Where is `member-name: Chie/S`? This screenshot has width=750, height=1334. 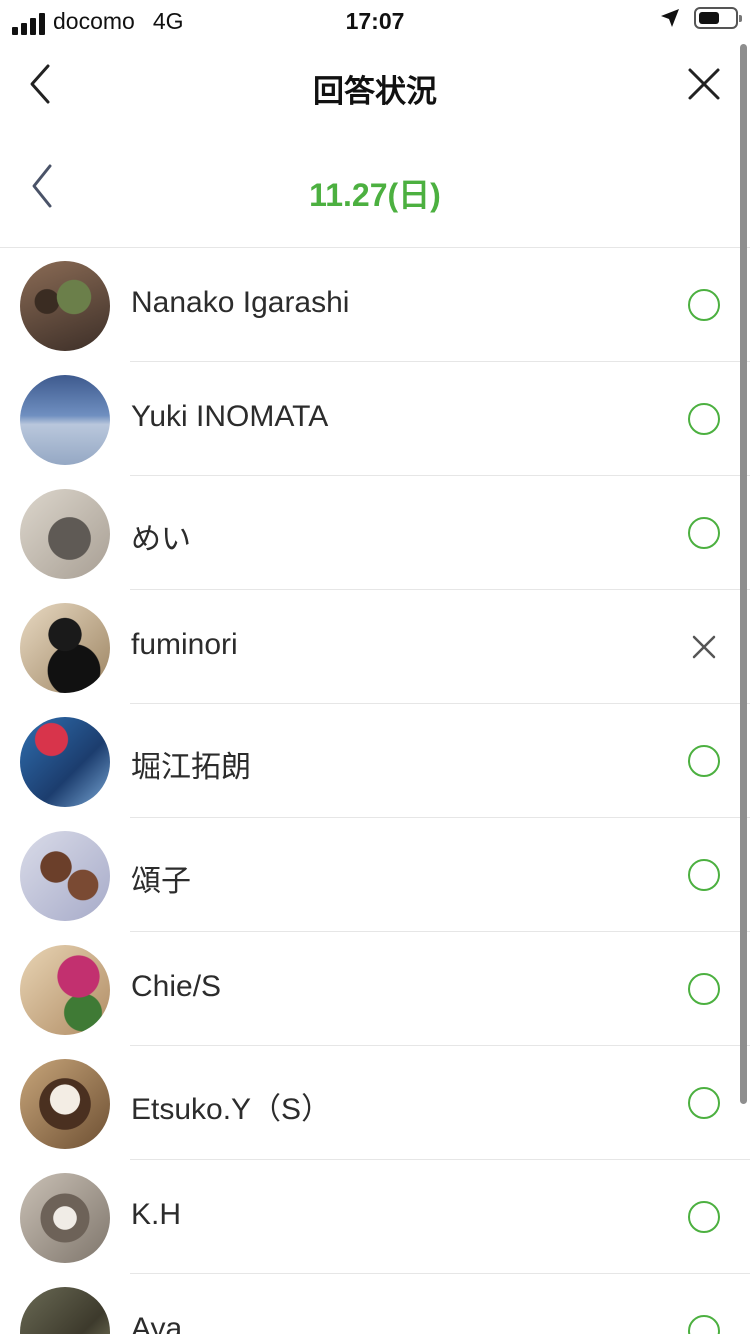 member-name: Chie/S is located at coordinates (176, 986).